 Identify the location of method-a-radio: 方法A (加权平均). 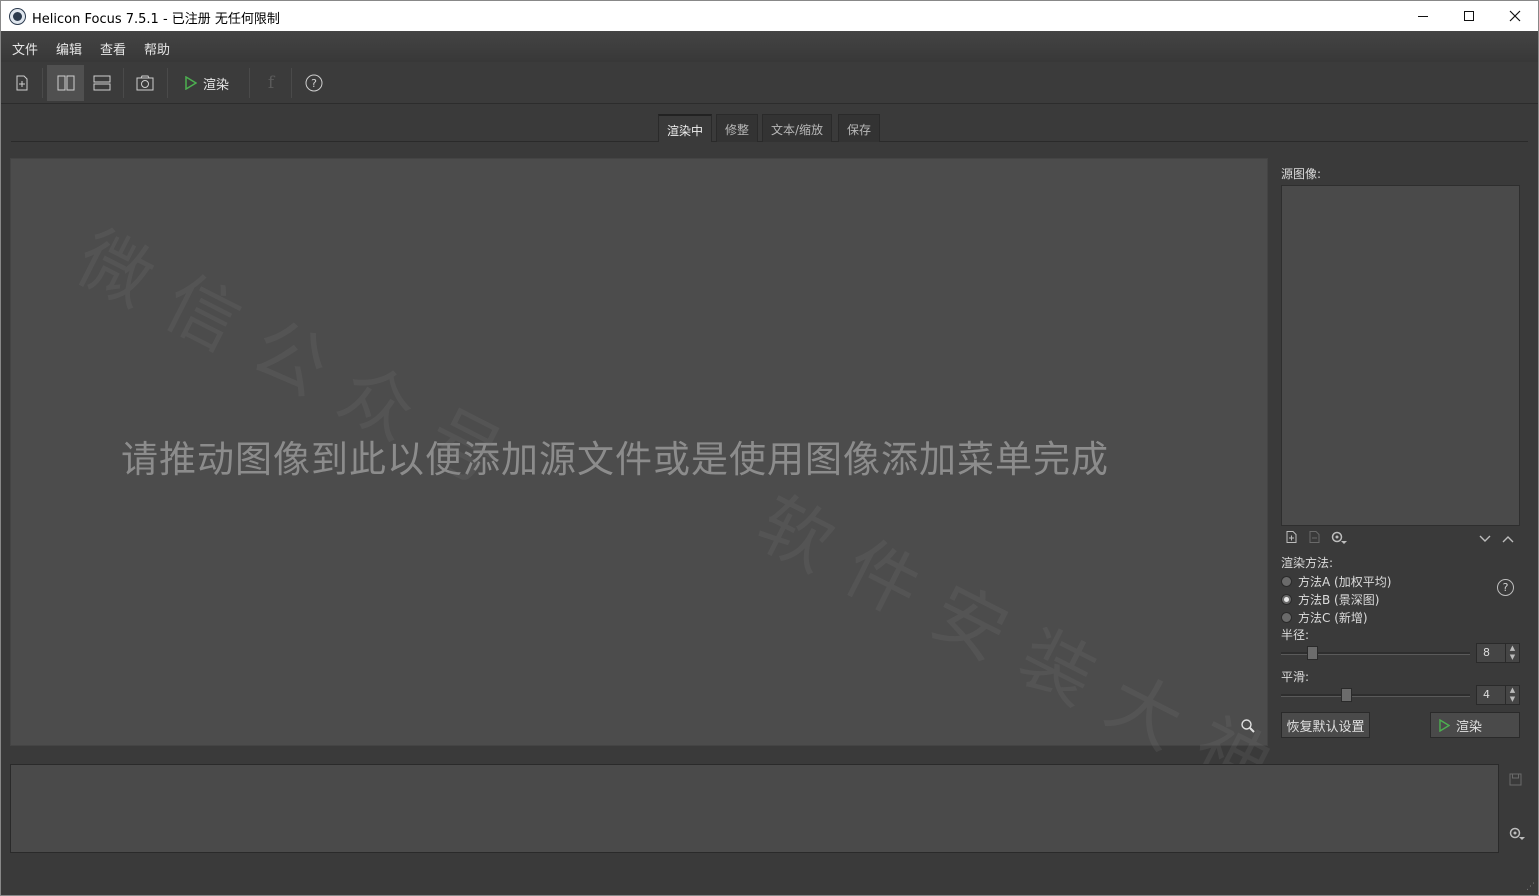
(1336, 581).